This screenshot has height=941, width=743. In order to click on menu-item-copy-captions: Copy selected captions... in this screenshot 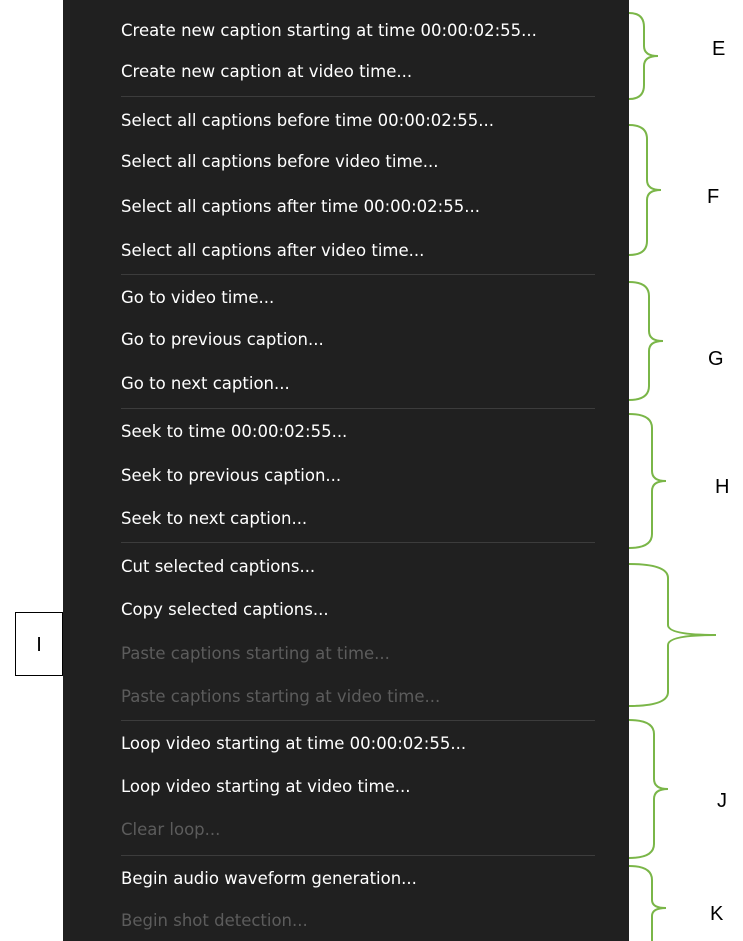, I will do `click(346, 610)`.